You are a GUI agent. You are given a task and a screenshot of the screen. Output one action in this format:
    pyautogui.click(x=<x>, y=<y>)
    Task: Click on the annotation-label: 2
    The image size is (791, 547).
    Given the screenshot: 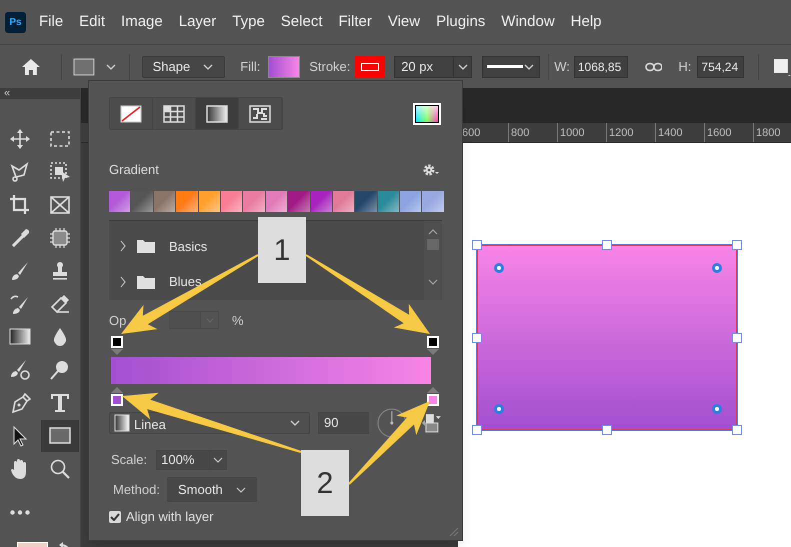 What is the action you would take?
    pyautogui.click(x=325, y=483)
    